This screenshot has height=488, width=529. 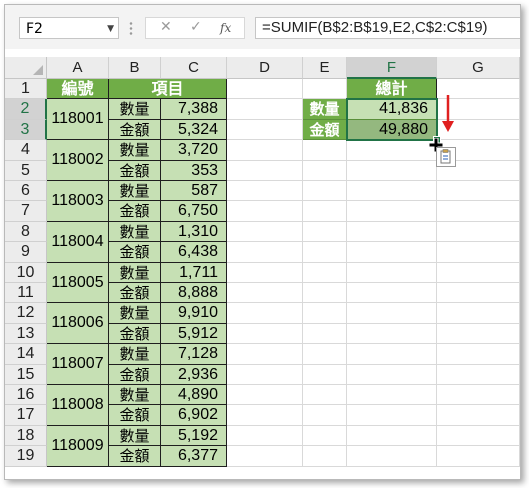 I want to click on summary-label: 金額, so click(x=325, y=130).